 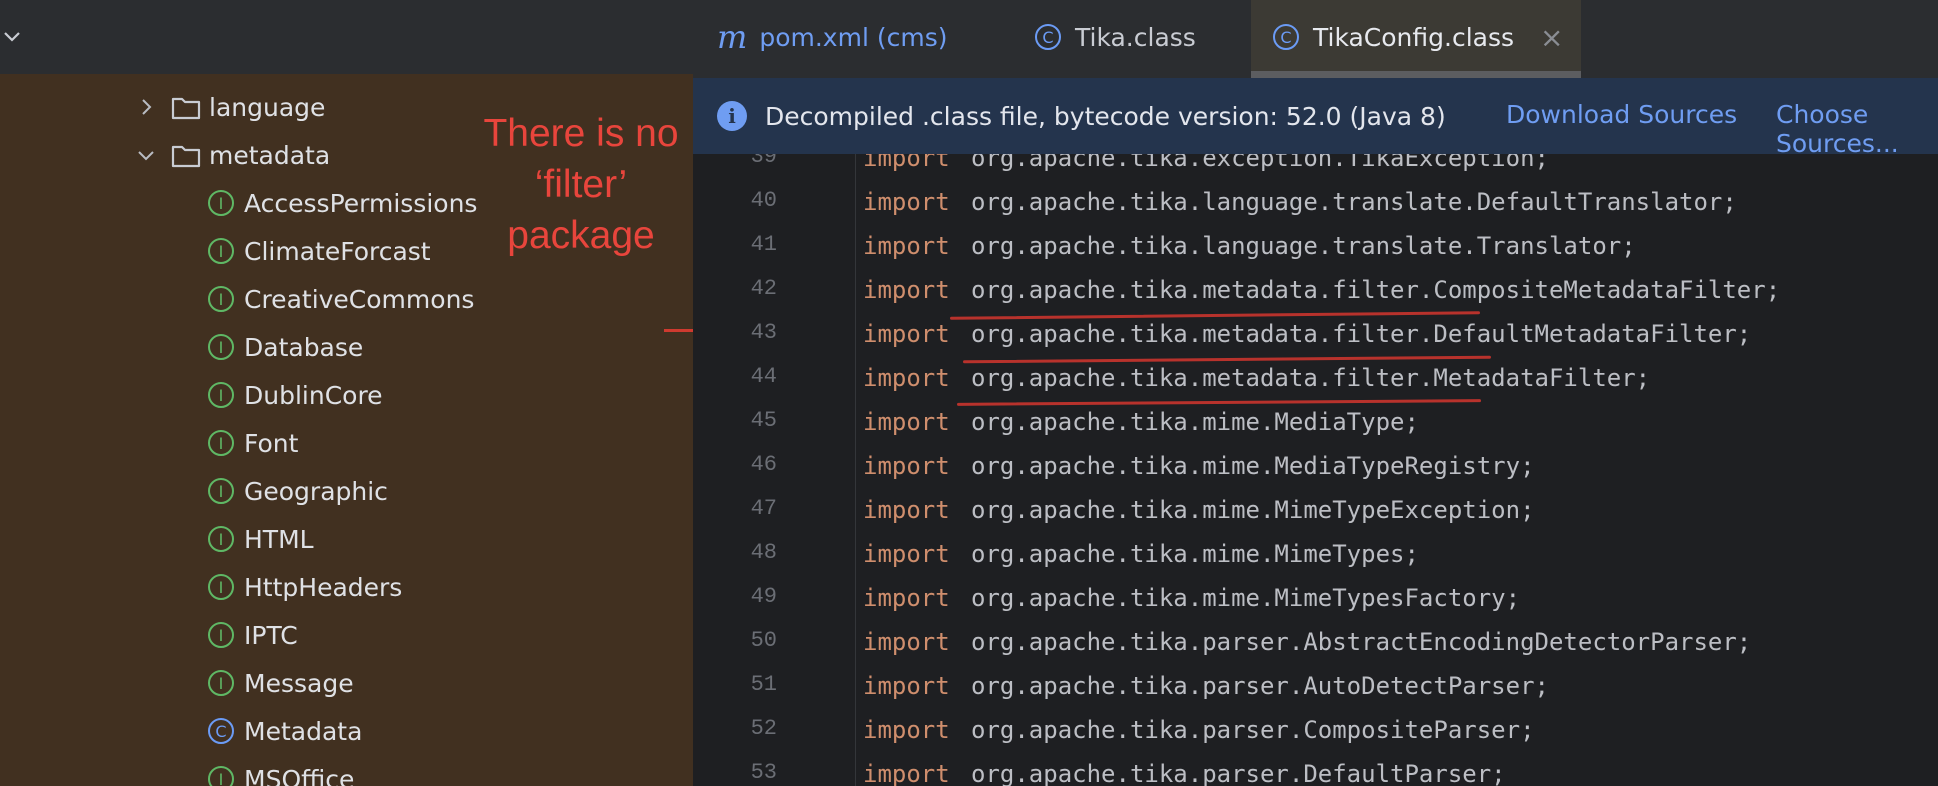 I want to click on tab-tikaconfig-class: C TikaConfig.class ×, so click(x=1416, y=37).